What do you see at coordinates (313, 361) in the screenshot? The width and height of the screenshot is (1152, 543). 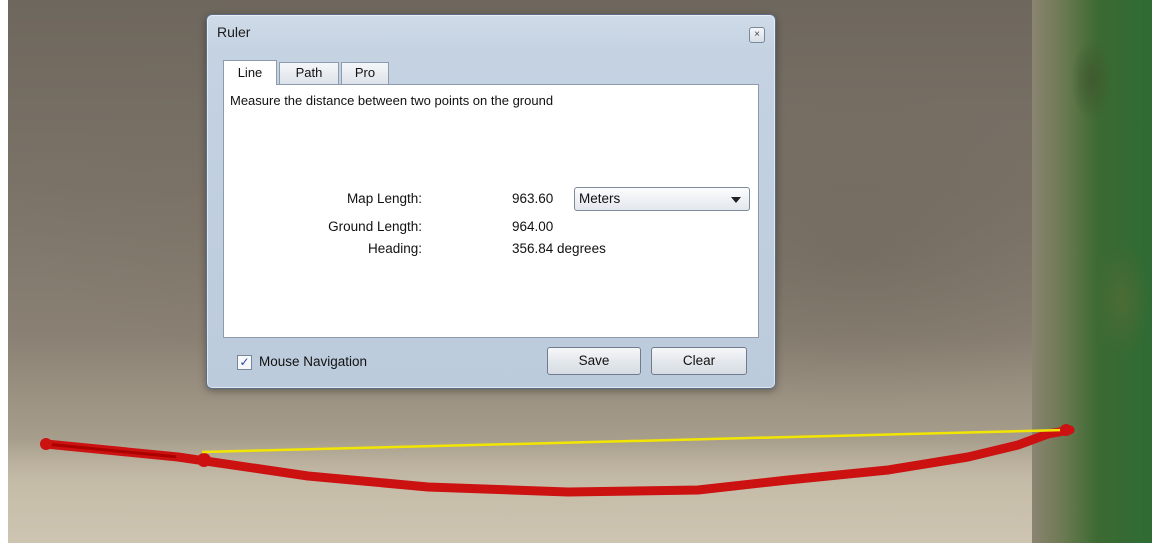 I see `mouse-navigation-label: Mouse Navigation` at bounding box center [313, 361].